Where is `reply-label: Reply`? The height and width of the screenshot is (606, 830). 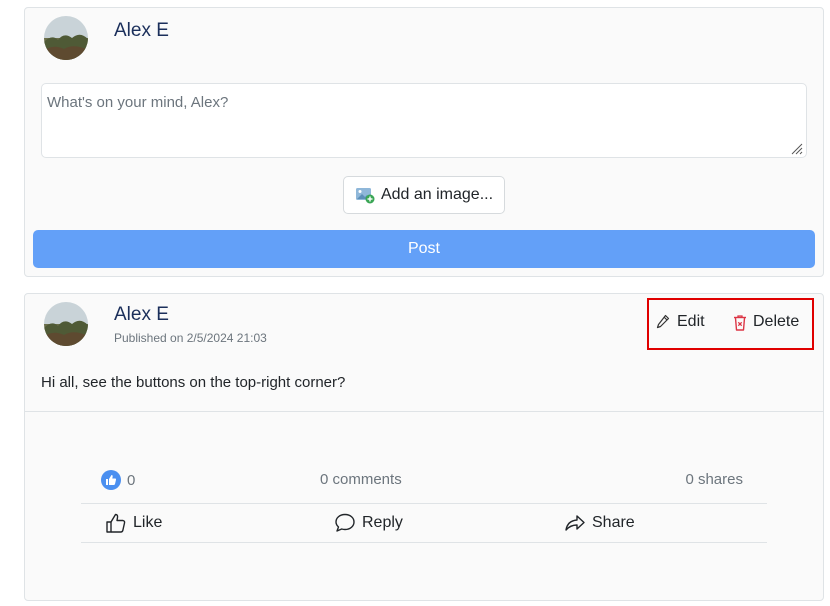 reply-label: Reply is located at coordinates (382, 522).